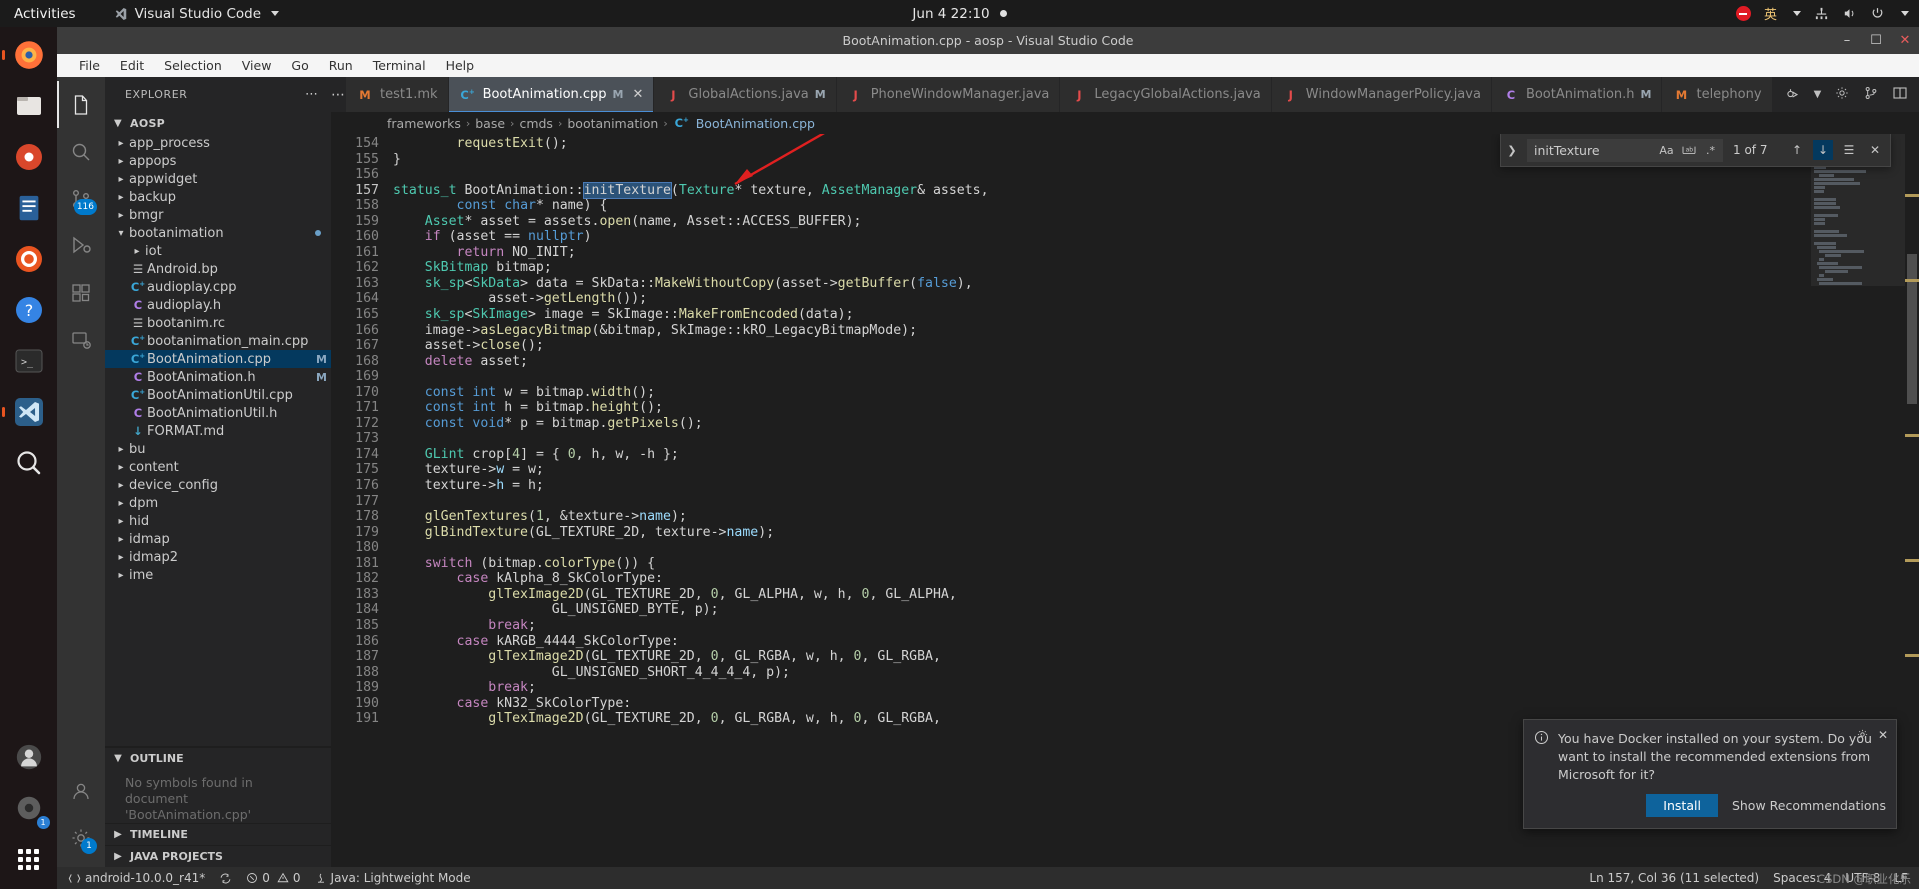  I want to click on find-next-button: ↓, so click(1823, 150).